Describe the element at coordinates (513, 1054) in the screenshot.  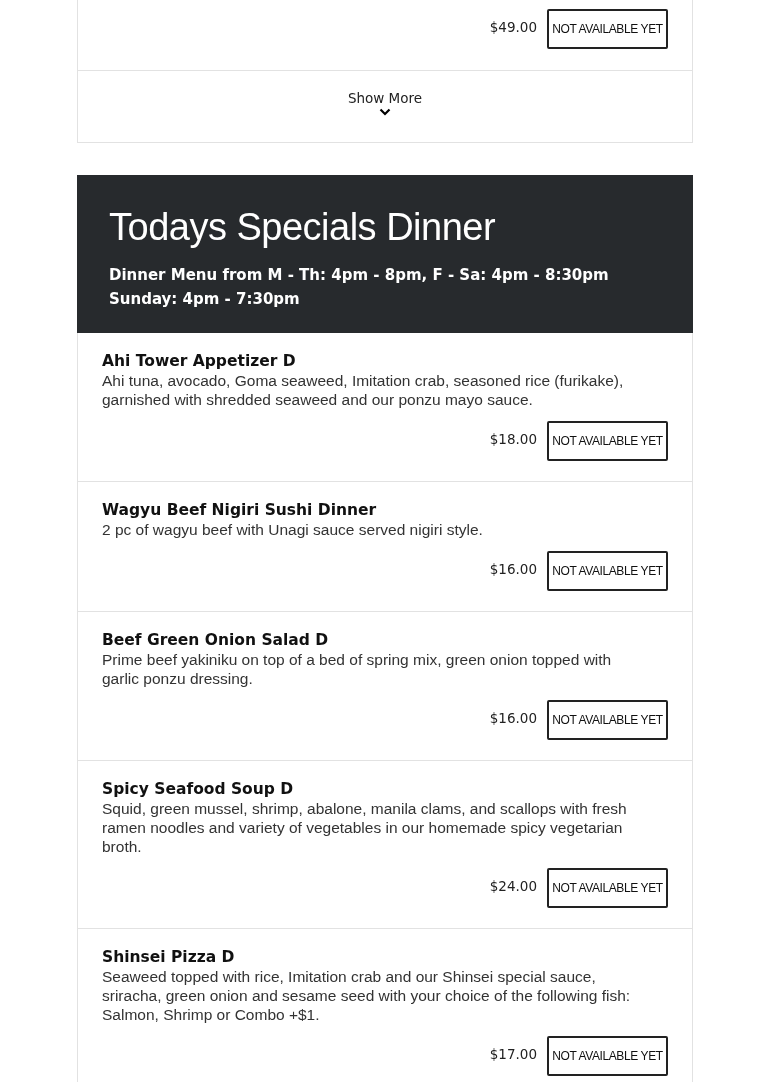
I see `price: $17.00` at that location.